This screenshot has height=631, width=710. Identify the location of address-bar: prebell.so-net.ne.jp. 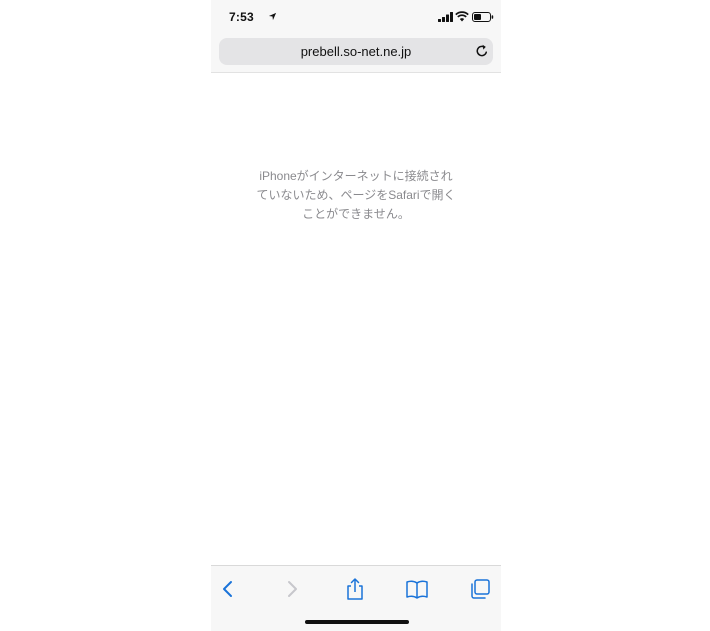
(356, 51).